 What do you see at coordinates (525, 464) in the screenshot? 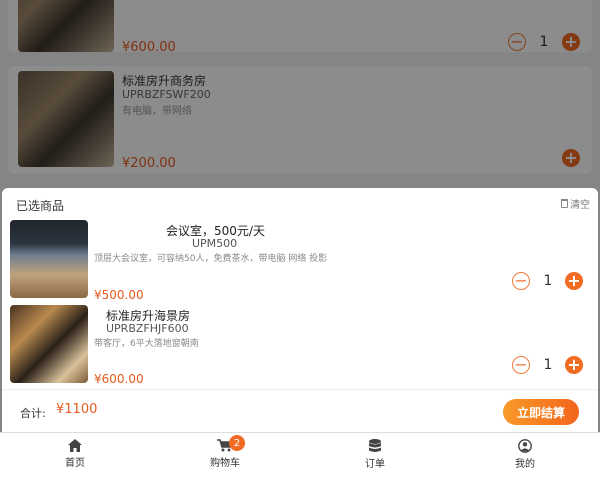
I see `tab-profile-label: 我的` at bounding box center [525, 464].